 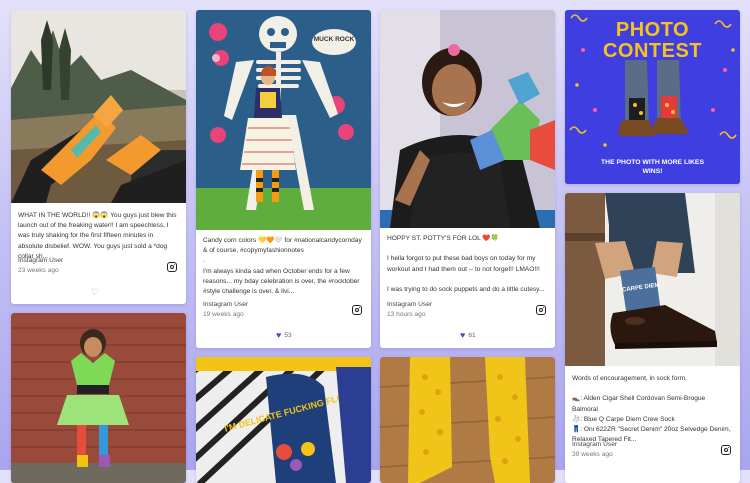 What do you see at coordinates (652, 279) in the screenshot?
I see `post-photo: CARPE DIEM` at bounding box center [652, 279].